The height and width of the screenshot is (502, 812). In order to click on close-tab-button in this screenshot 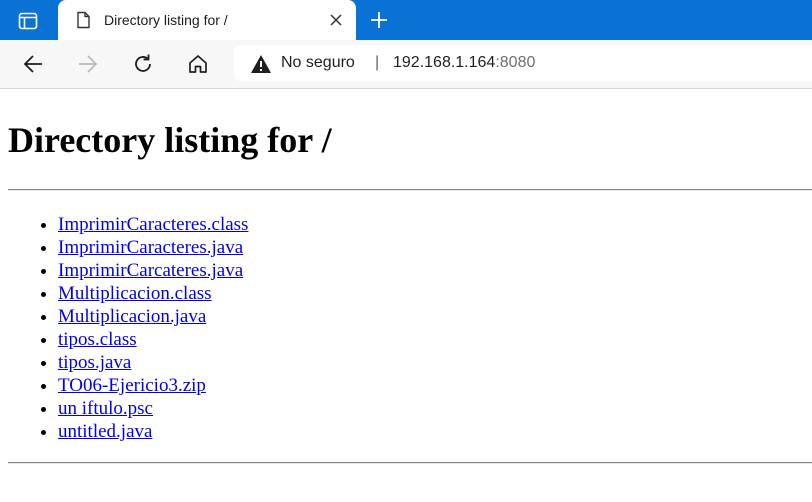, I will do `click(336, 20)`.